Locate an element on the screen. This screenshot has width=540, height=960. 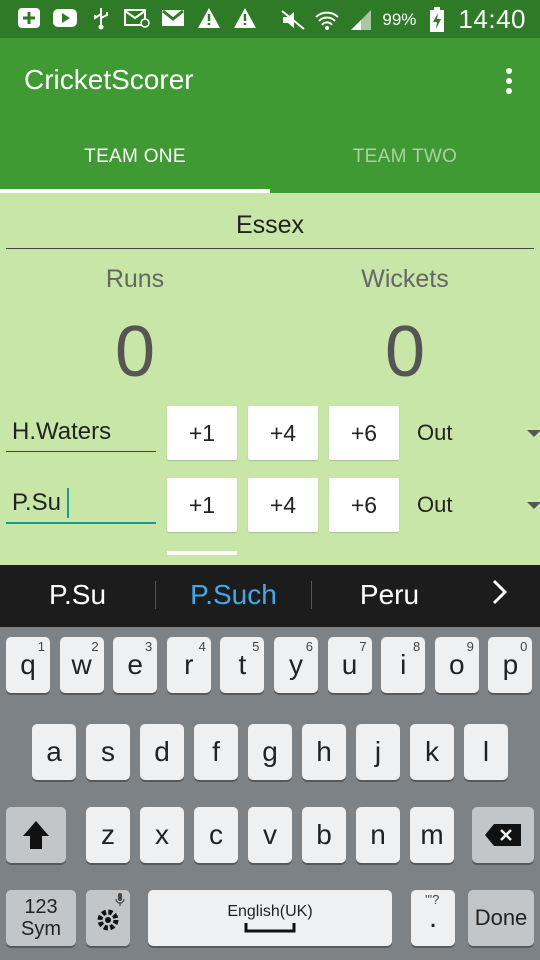
more-suggestions-icon is located at coordinates (500, 596).